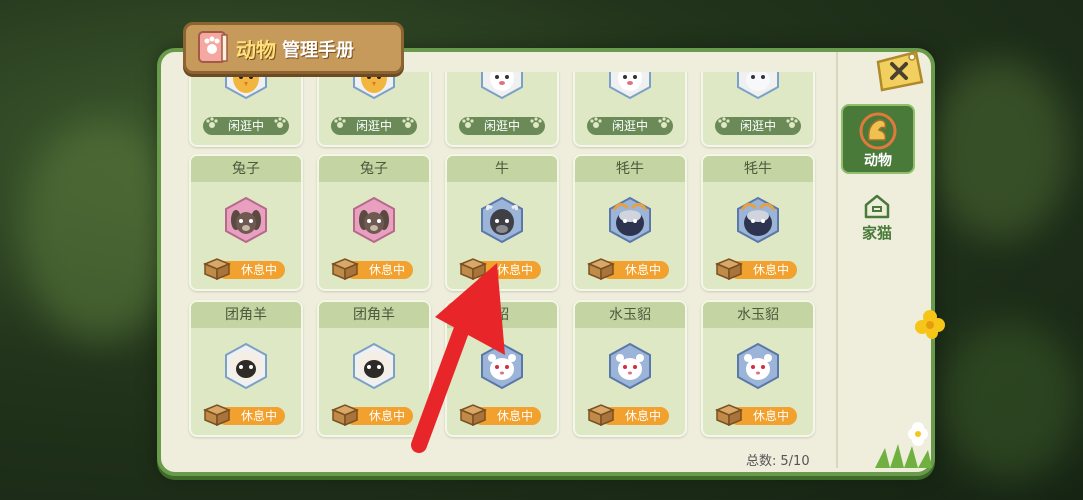 Image resolution: width=1083 pixels, height=500 pixels. Describe the element at coordinates (502, 86) in the screenshot. I see `goat-avatar-icon` at that location.